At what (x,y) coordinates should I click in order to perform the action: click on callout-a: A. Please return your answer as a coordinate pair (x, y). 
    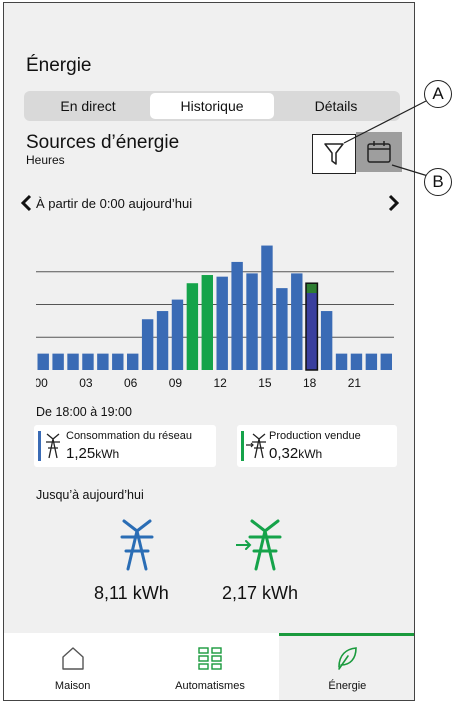
    Looking at the image, I should click on (438, 94).